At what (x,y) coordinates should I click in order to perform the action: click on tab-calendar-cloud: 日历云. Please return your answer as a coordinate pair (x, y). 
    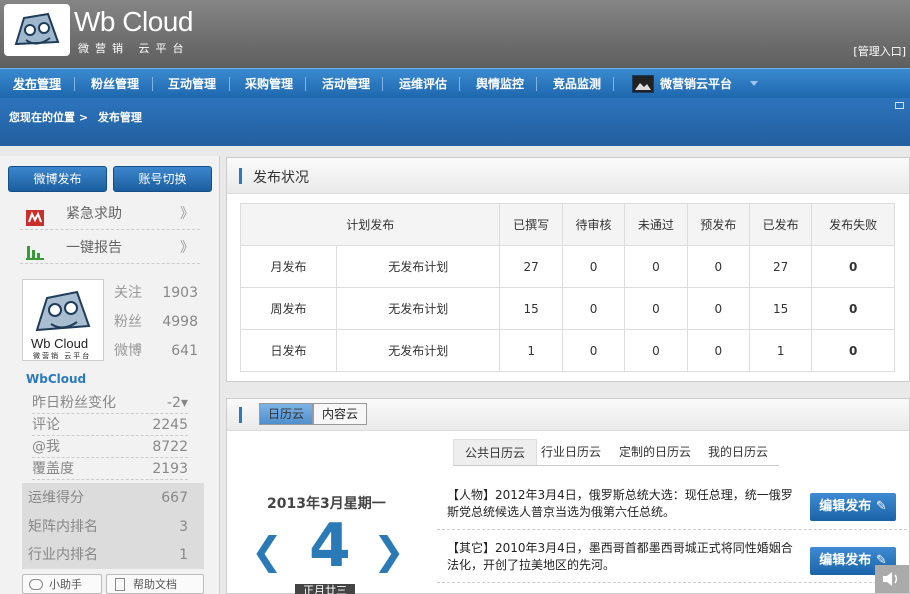
    Looking at the image, I should click on (286, 414).